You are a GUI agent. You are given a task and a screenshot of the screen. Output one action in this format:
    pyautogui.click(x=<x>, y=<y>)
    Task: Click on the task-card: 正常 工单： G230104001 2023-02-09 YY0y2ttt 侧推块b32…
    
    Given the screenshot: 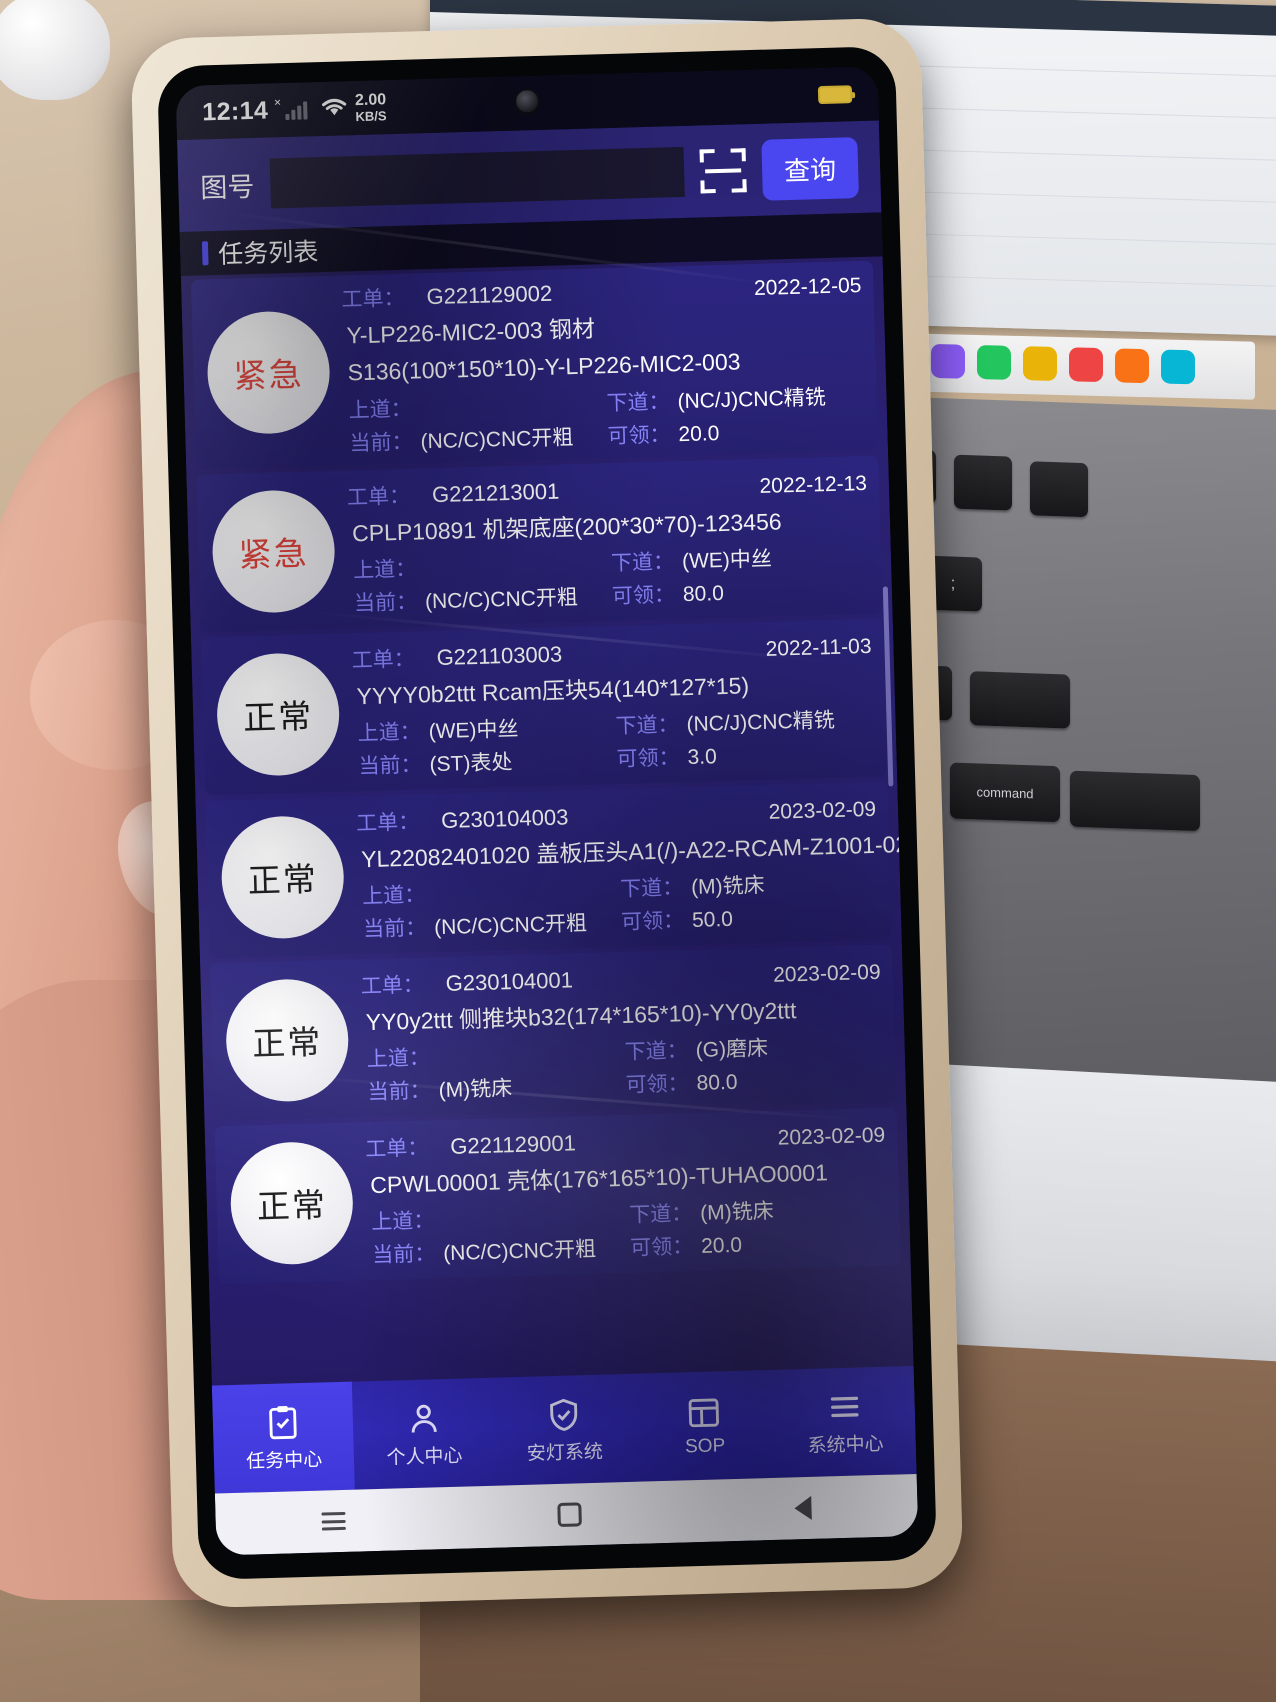 What is the action you would take?
    pyautogui.click(x=553, y=1033)
    